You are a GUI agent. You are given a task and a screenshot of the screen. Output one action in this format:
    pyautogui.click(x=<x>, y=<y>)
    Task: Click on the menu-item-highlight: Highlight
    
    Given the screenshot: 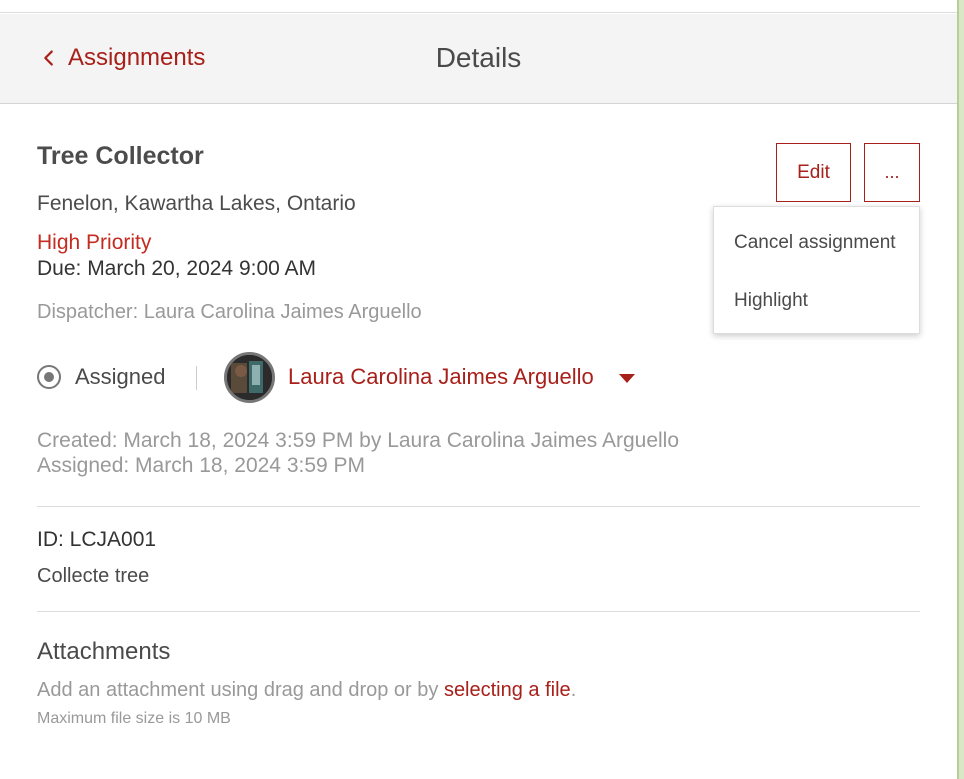 What is the action you would take?
    pyautogui.click(x=771, y=301)
    